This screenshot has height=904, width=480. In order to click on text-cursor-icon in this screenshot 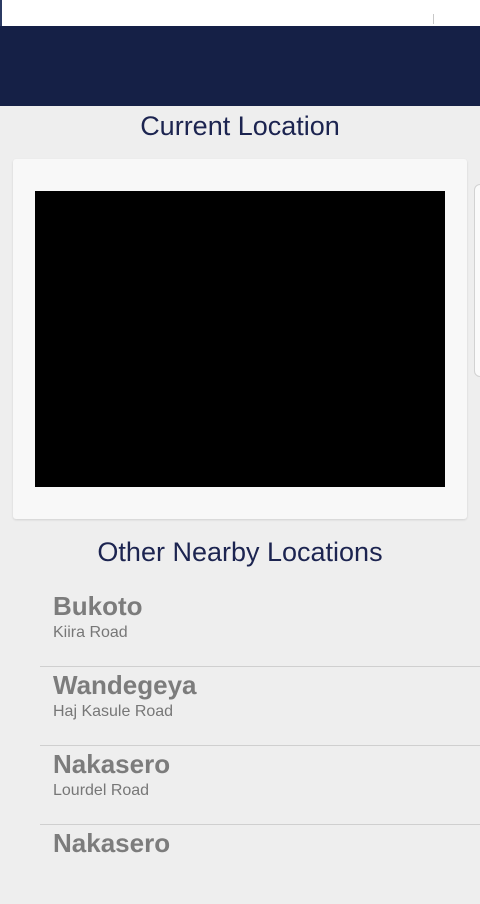, I will do `click(433, 19)`.